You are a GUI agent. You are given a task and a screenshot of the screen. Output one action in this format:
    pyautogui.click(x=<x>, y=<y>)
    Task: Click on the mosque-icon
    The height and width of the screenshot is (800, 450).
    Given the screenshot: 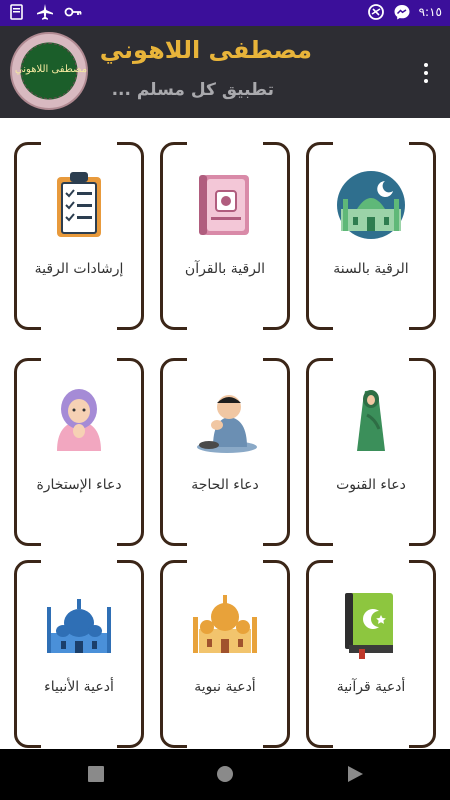 What is the action you would take?
    pyautogui.click(x=371, y=205)
    